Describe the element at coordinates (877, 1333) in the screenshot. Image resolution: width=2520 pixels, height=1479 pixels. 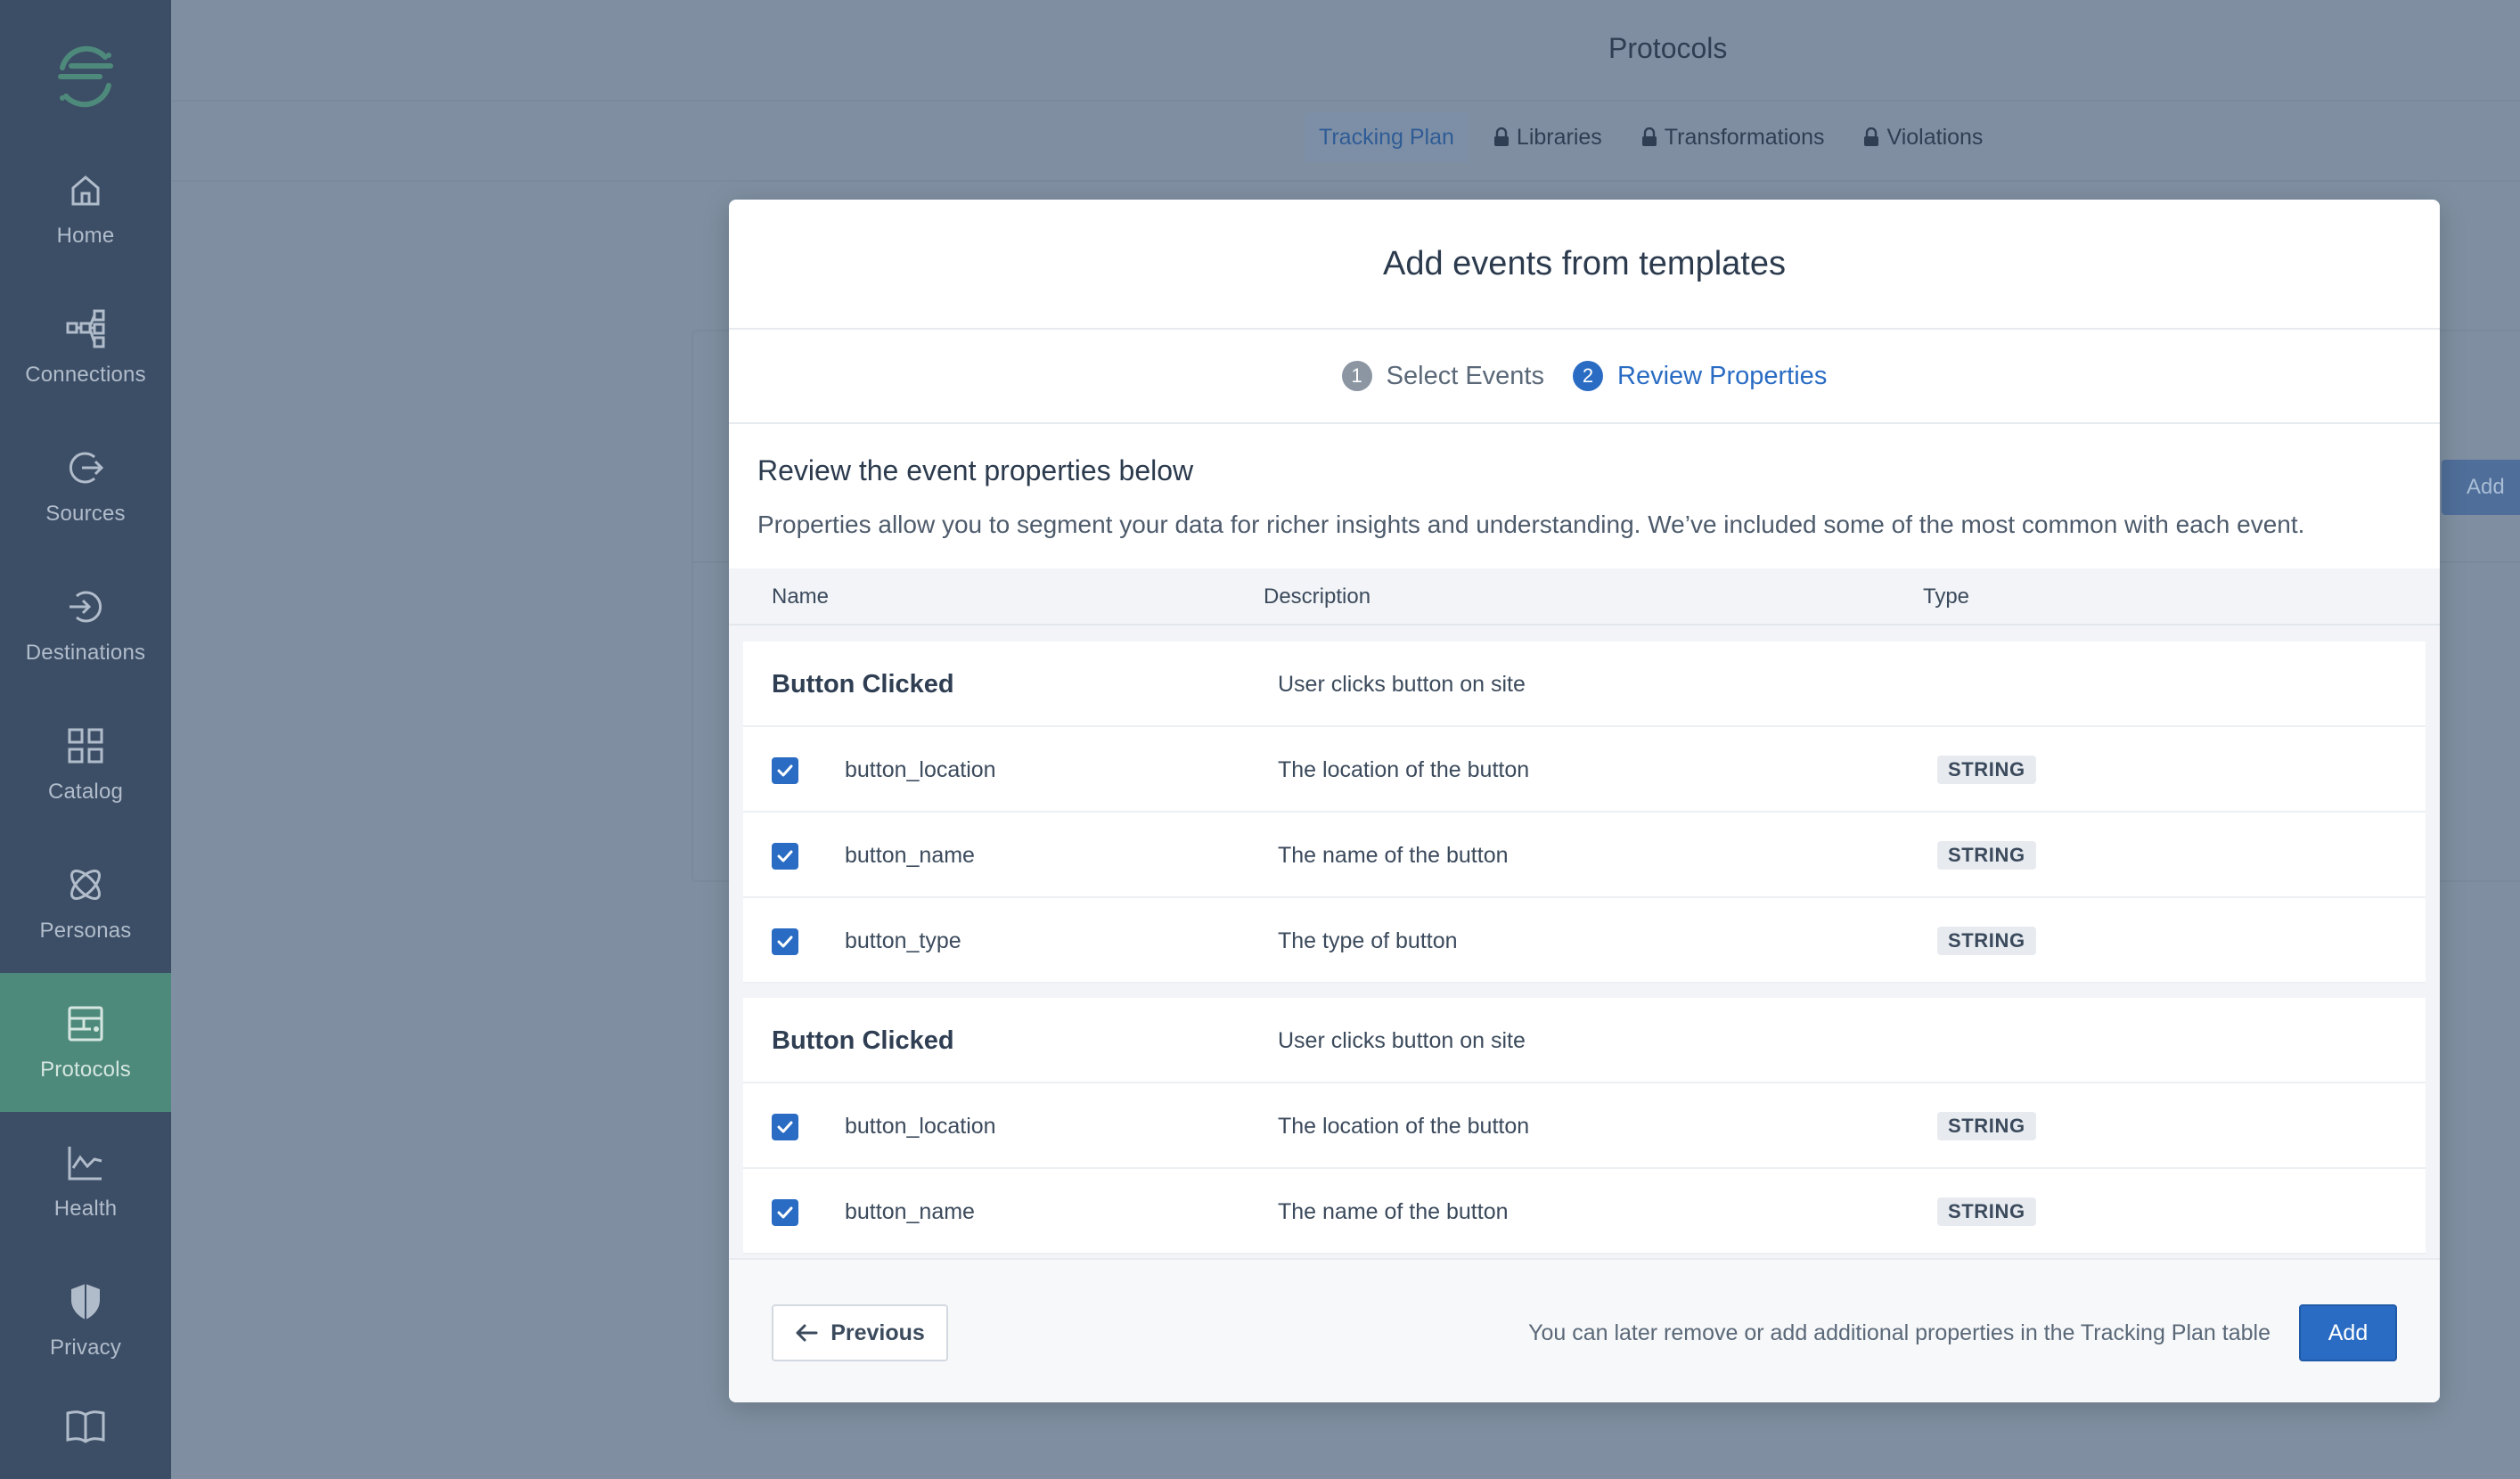
I see `button-label: Previous` at that location.